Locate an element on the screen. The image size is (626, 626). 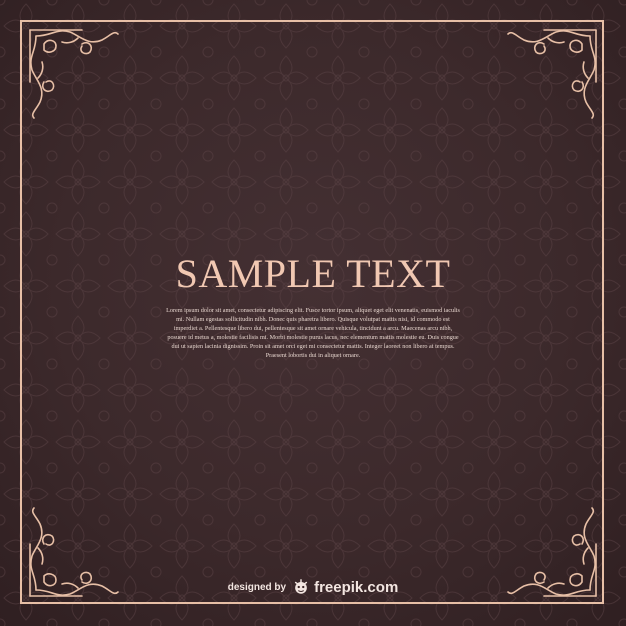
page-title: SAMPLE TEXT is located at coordinates (313, 273).